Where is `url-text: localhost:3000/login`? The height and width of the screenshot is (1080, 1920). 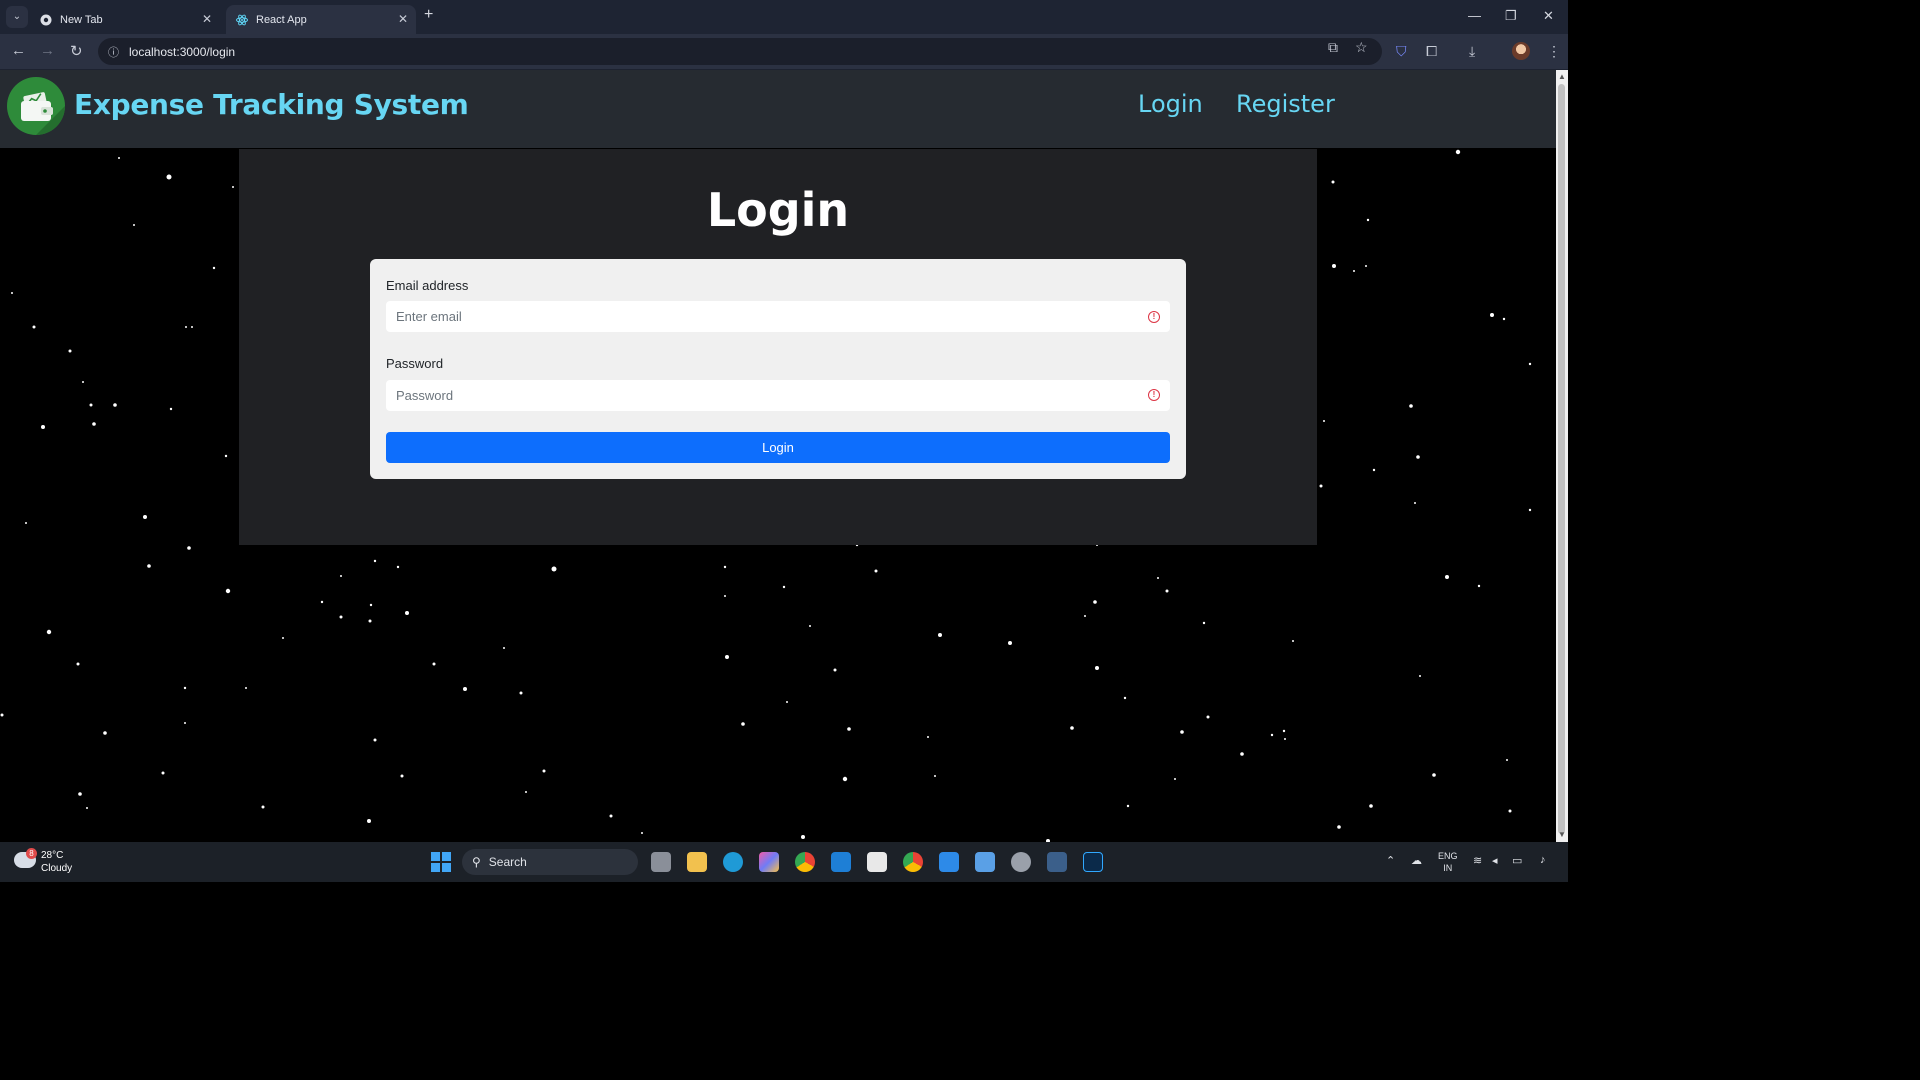 url-text: localhost:3000/login is located at coordinates (182, 51).